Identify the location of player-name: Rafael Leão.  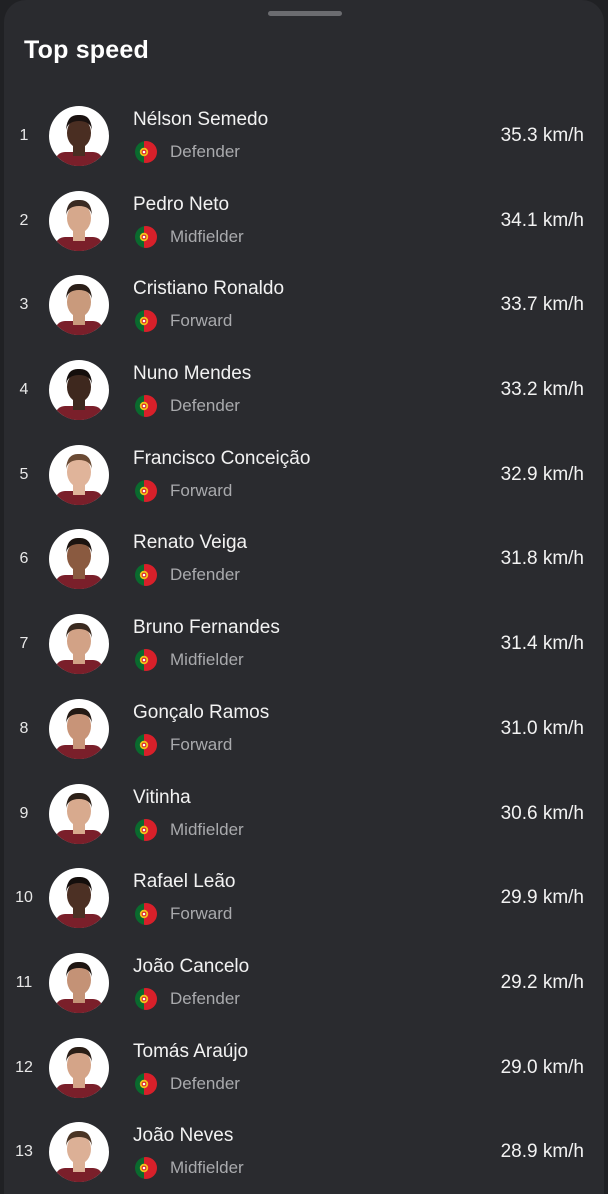
(184, 882).